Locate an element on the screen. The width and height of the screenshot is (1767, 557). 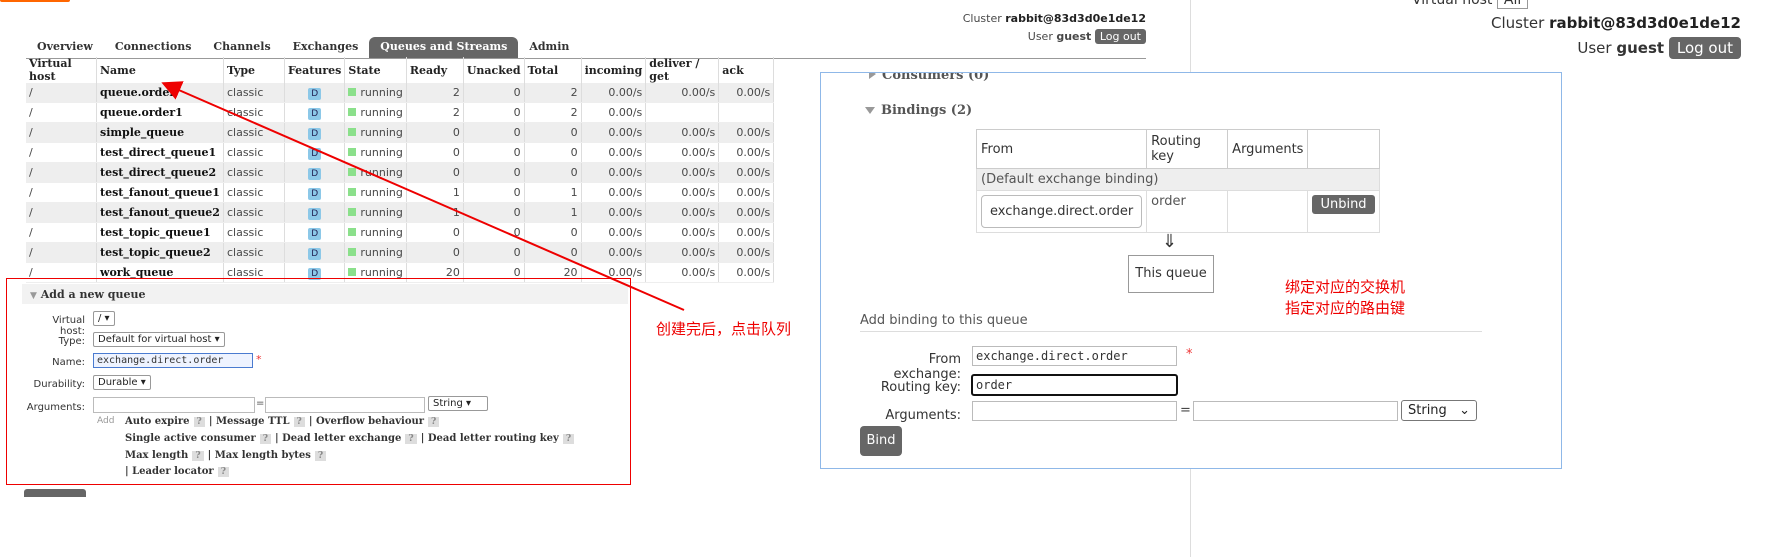
far-vhost-label: Virtual host is located at coordinates (1452, 4).